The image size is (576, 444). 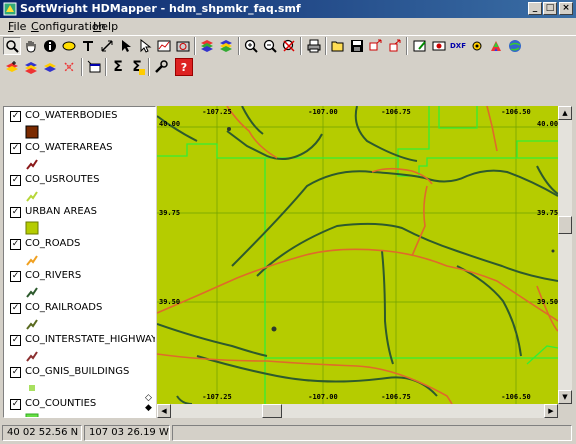 What do you see at coordinates (217, 397) in the screenshot?
I see `lon-label: -107.25` at bounding box center [217, 397].